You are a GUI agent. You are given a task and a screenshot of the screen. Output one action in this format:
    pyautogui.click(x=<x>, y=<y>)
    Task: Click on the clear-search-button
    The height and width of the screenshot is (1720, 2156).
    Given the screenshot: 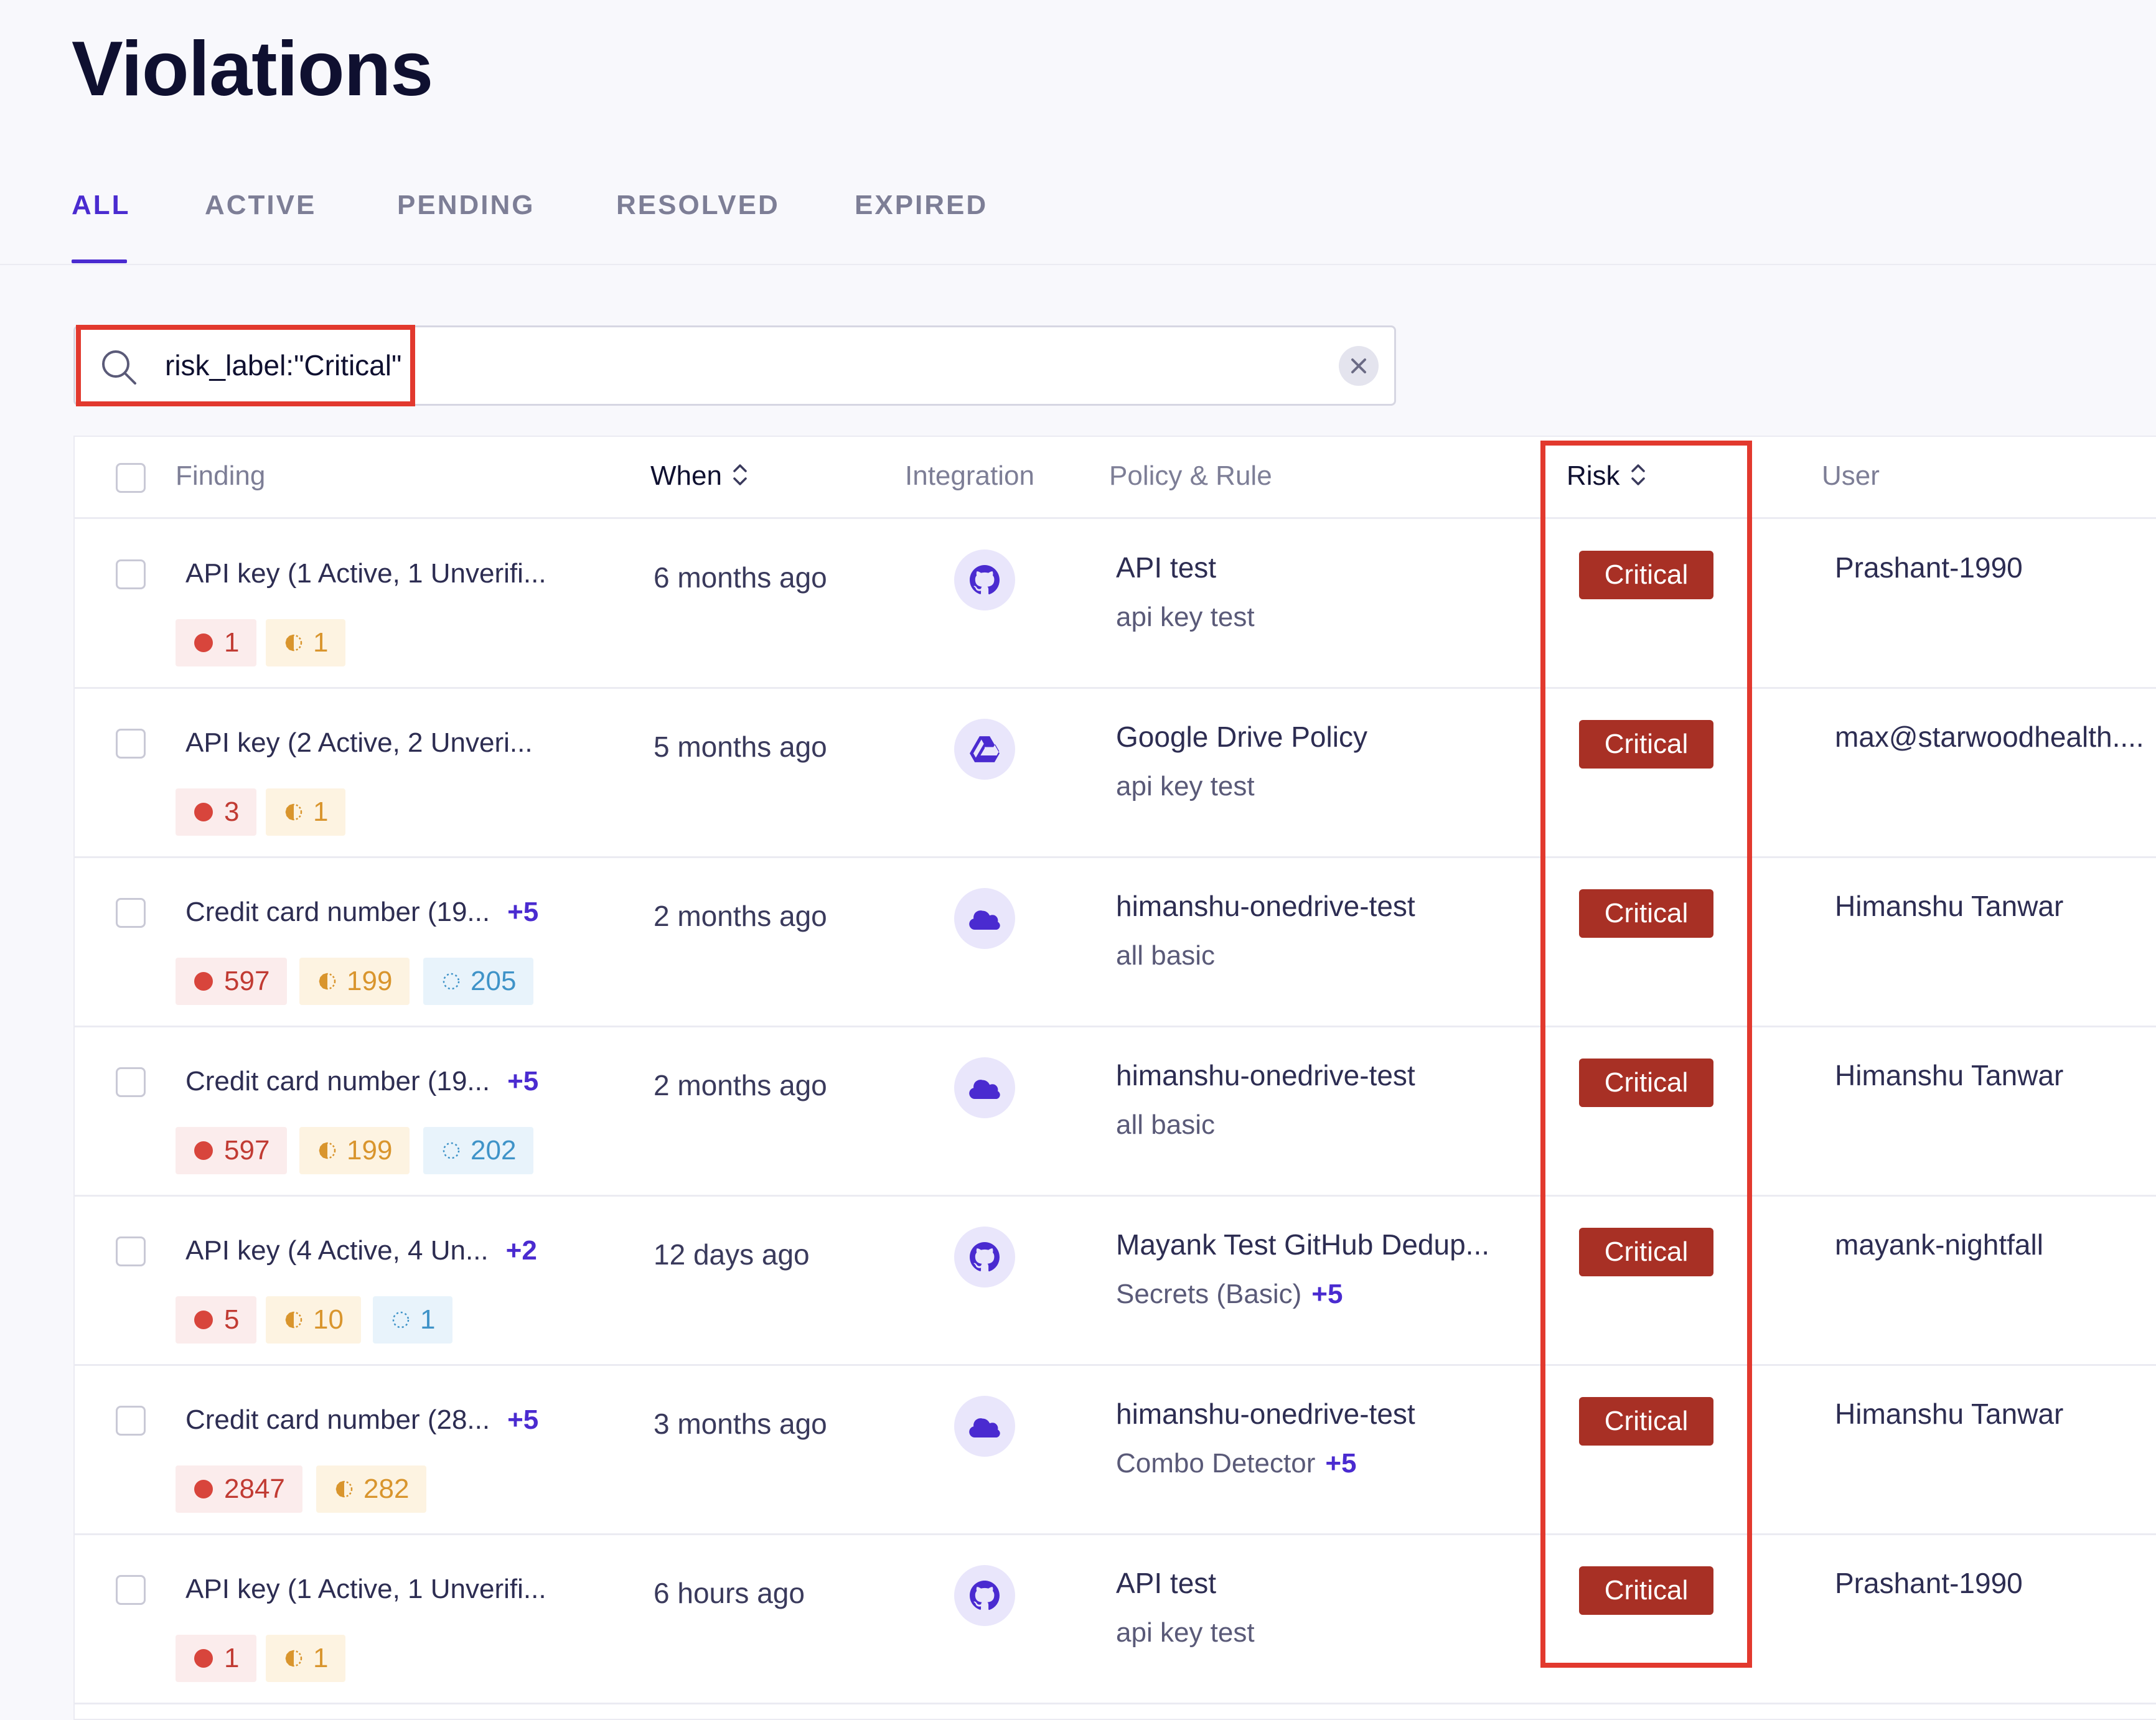 What is the action you would take?
    pyautogui.click(x=1359, y=366)
    